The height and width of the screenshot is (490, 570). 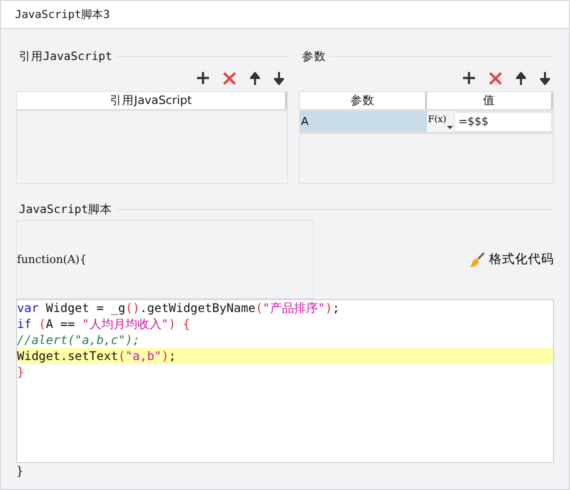 What do you see at coordinates (440, 121) in the screenshot?
I see `formula-button: F(x)` at bounding box center [440, 121].